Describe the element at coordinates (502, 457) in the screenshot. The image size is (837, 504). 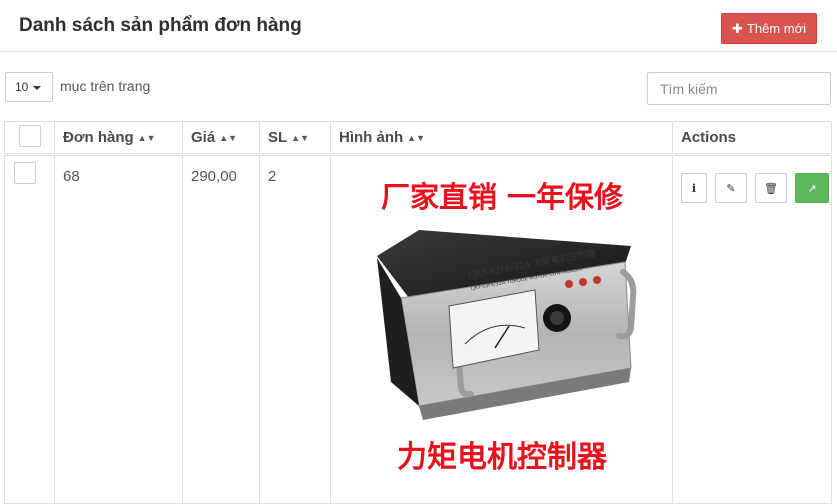
I see `product-image-bottom-text: 力矩电机控制器` at that location.